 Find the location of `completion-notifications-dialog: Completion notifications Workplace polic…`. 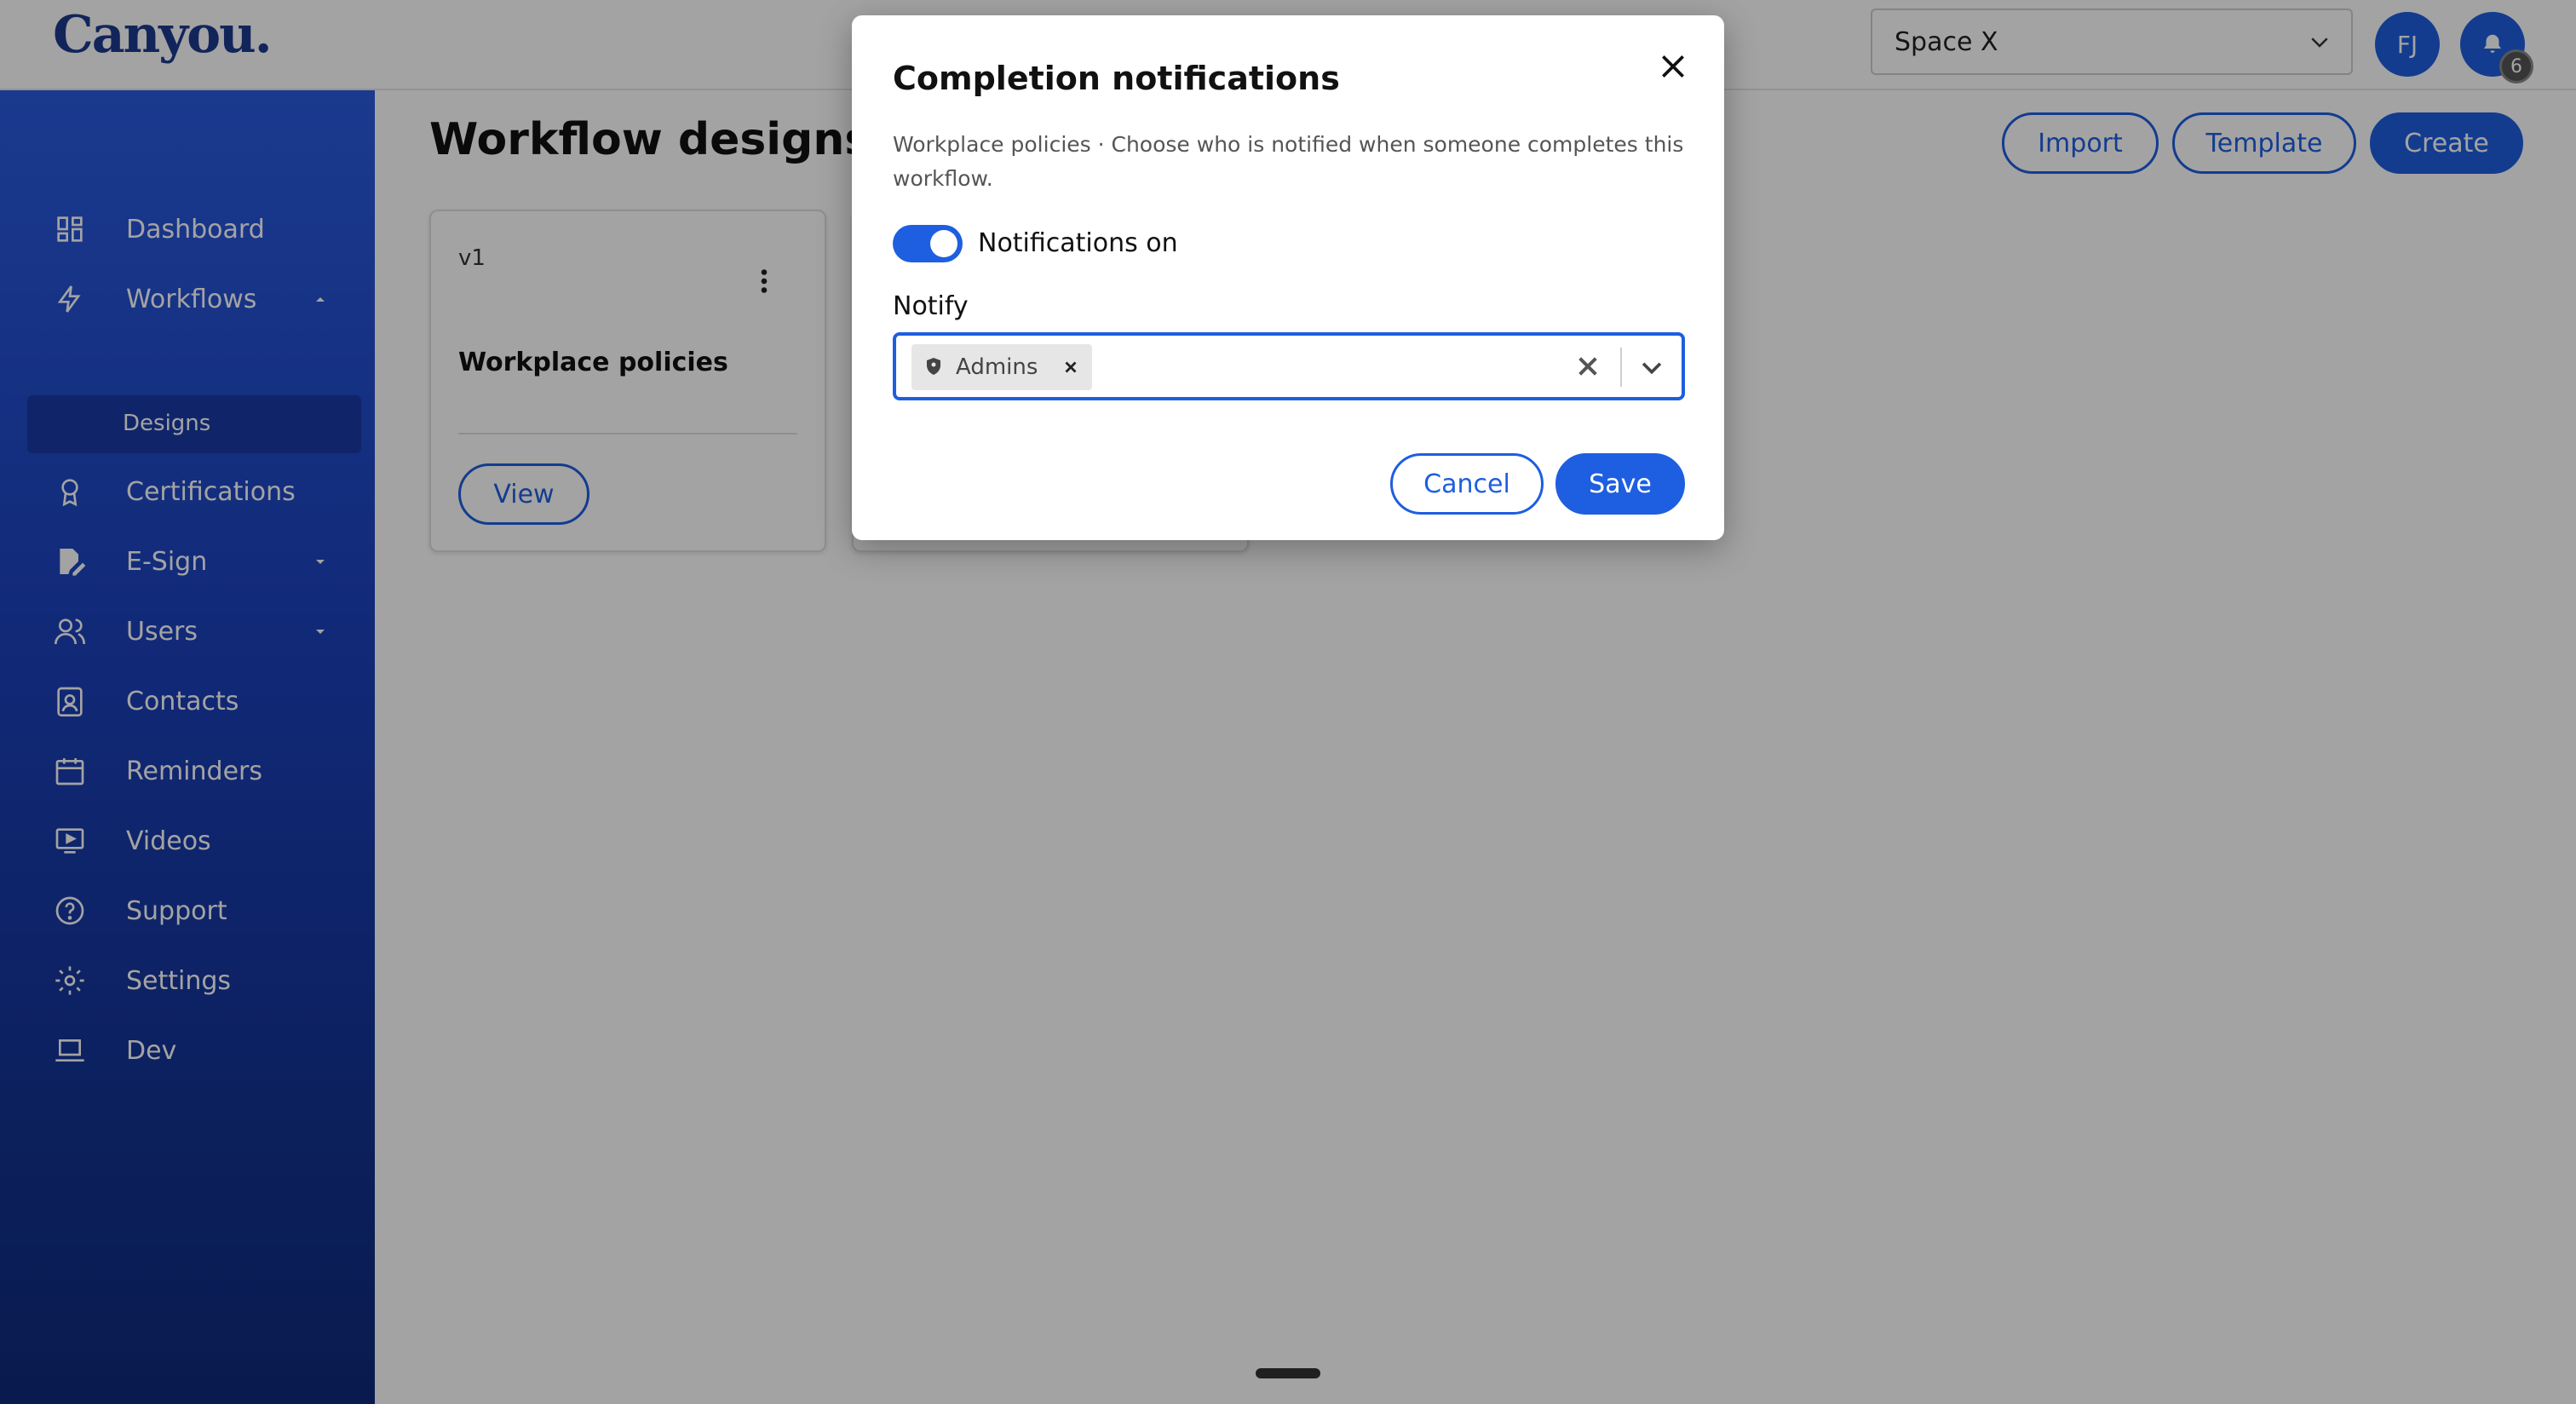

completion-notifications-dialog: Completion notifications Workplace polic… is located at coordinates (1288, 277).